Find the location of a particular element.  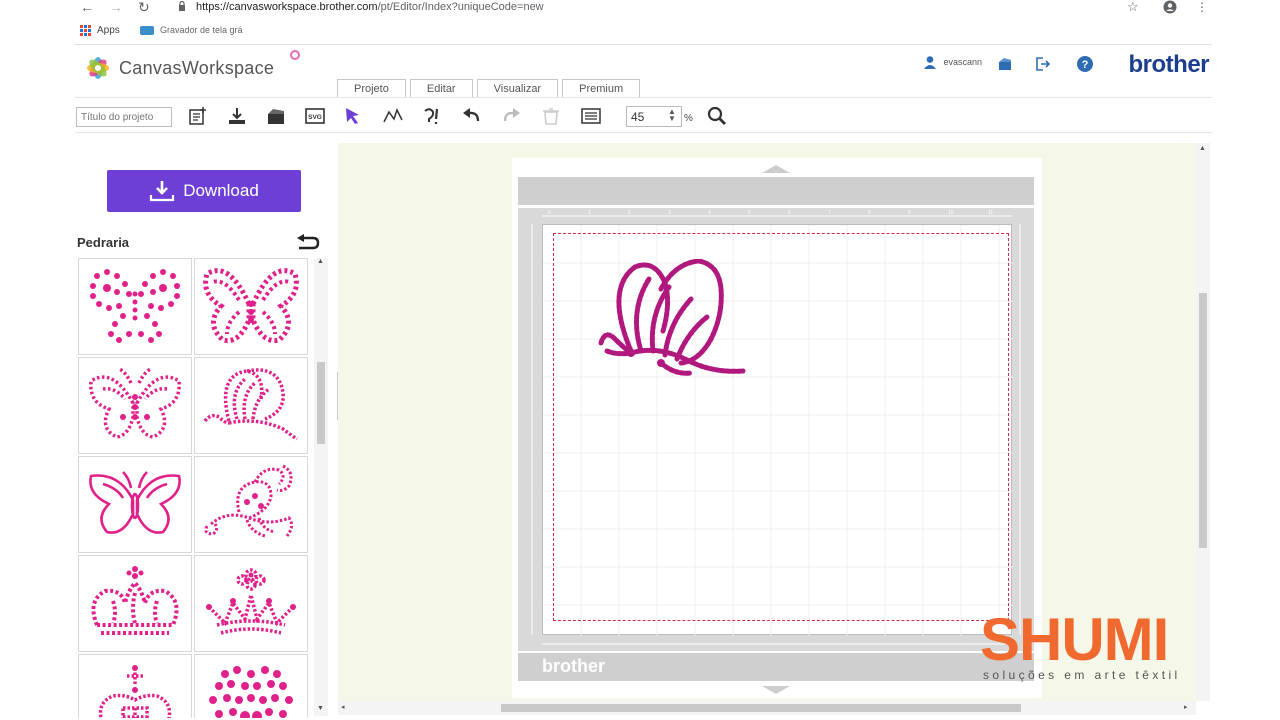

help-icon: ? is located at coordinates (1085, 64).